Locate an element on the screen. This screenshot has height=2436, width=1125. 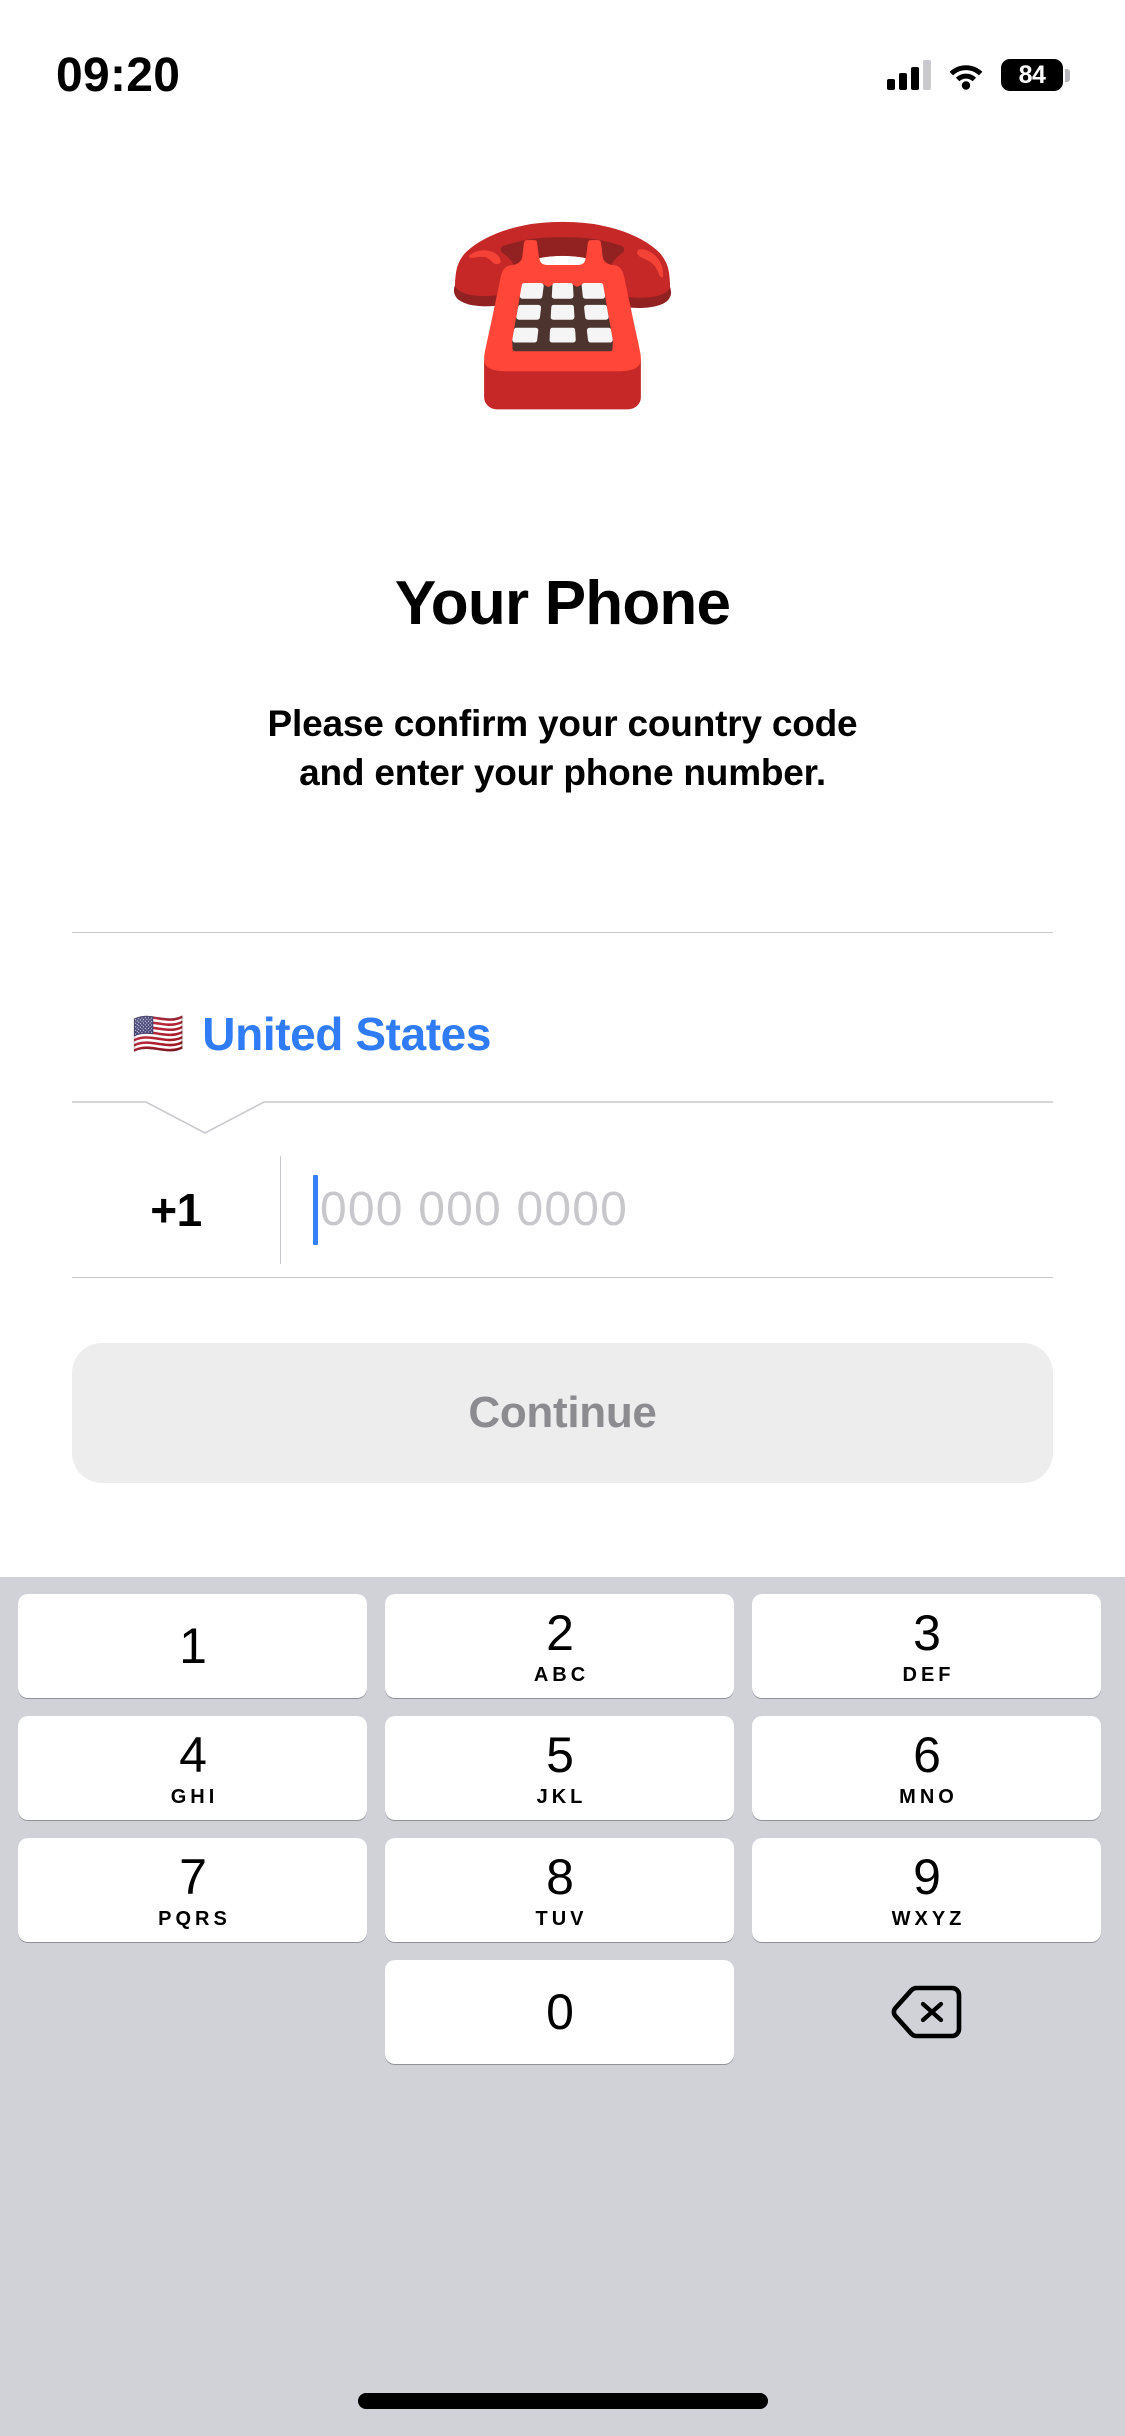
phone-number-placeholder: 000 000 0000 is located at coordinates (474, 1209).